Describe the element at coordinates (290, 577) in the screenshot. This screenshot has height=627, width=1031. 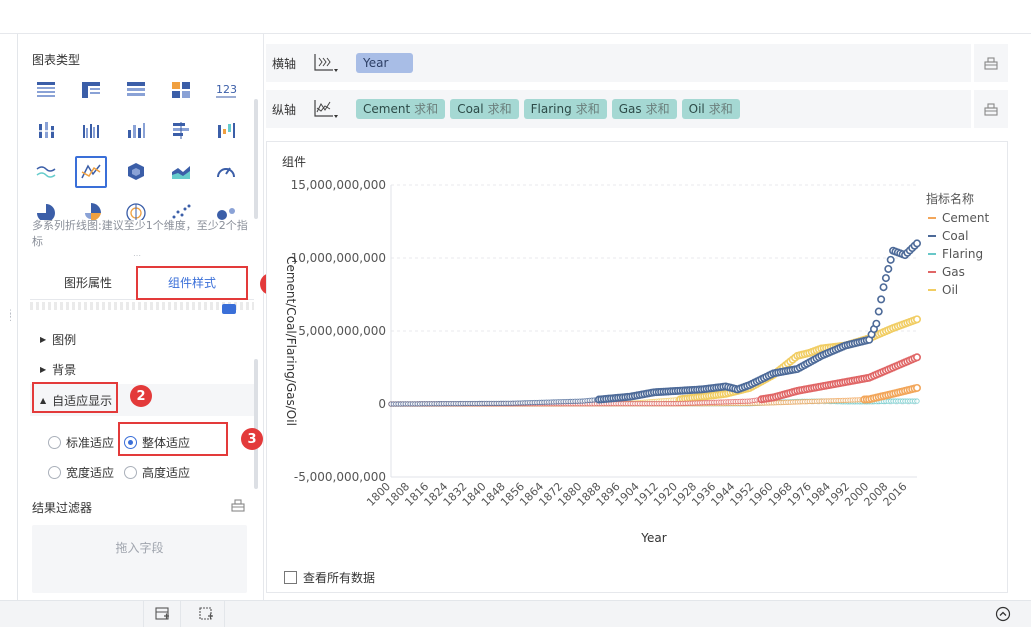
I see `view-all-checkbox` at that location.